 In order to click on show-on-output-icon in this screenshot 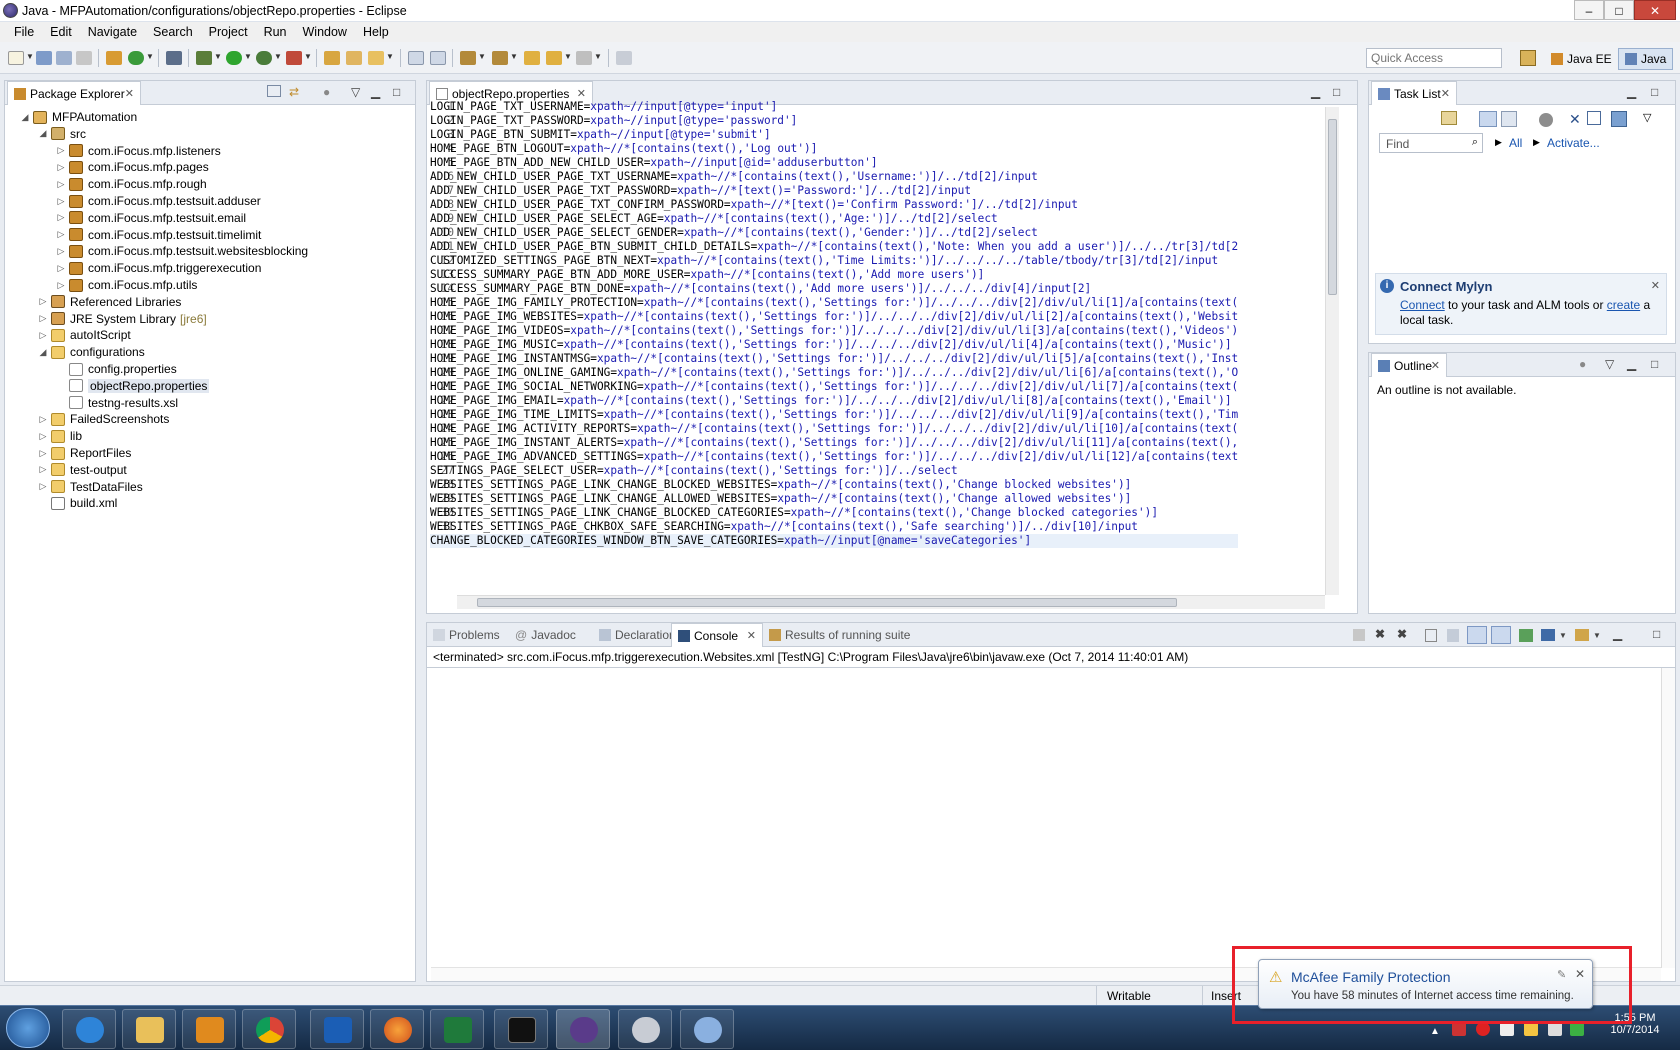, I will do `click(1477, 635)`.